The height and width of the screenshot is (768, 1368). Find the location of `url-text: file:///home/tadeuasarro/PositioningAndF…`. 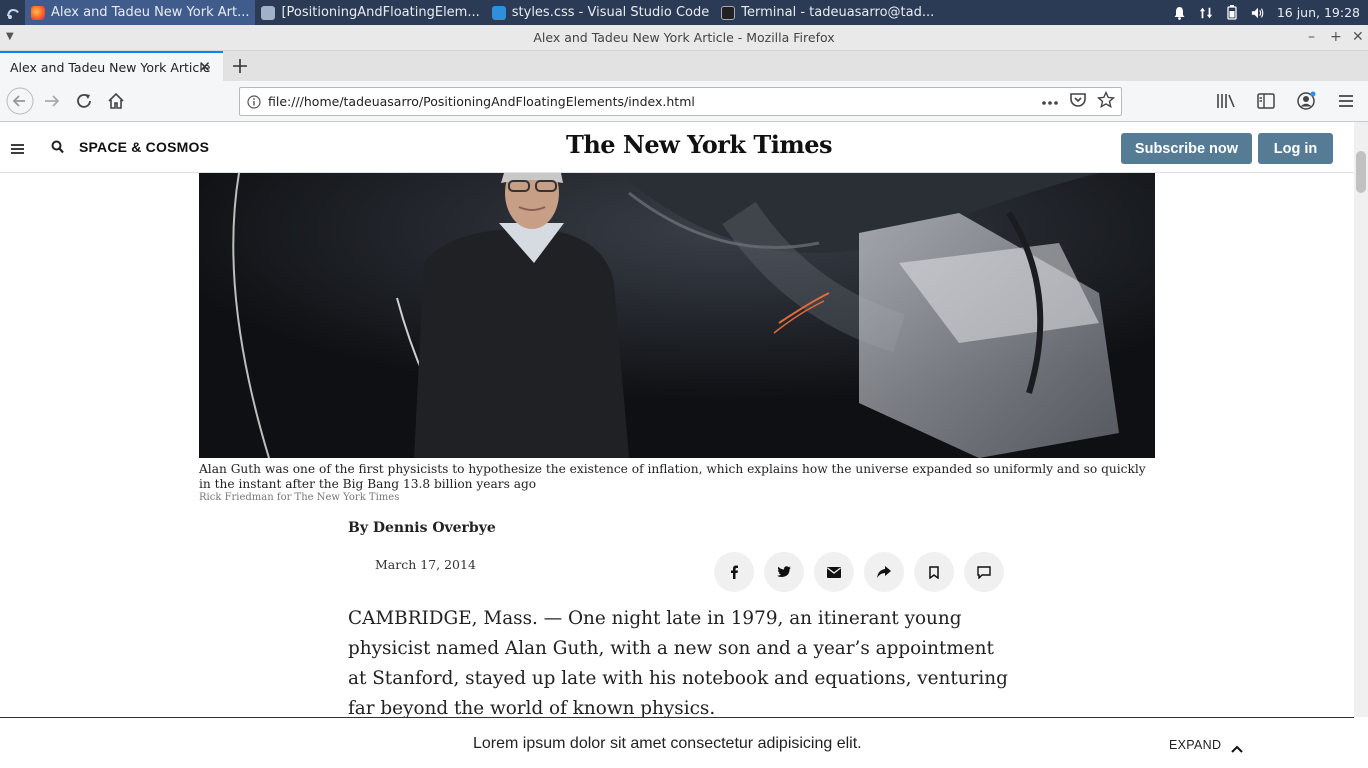

url-text: file:///home/tadeuasarro/PositioningAndF… is located at coordinates (481, 101).